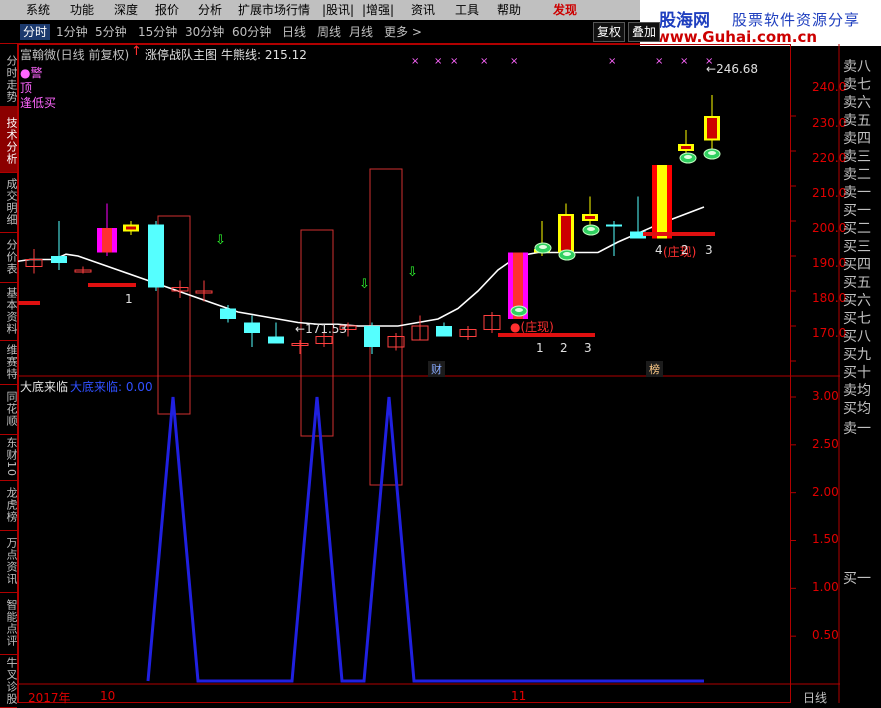  What do you see at coordinates (857, 211) in the screenshot?
I see `order-book-8: 买一` at bounding box center [857, 211].